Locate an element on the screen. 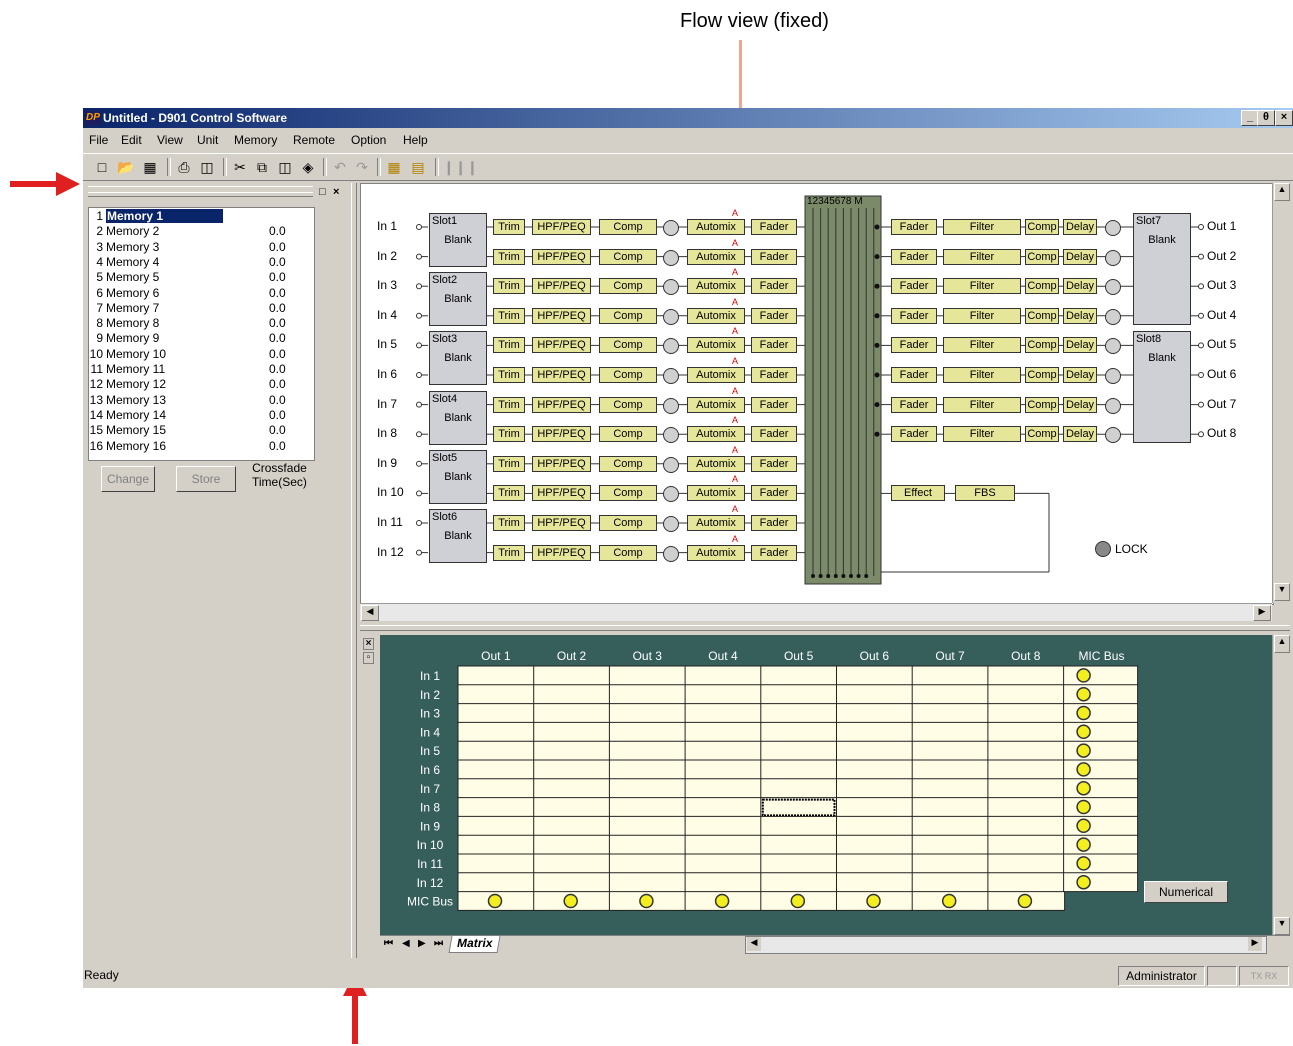 The height and width of the screenshot is (1046, 1293). paste-icon: ◫ is located at coordinates (285, 167).